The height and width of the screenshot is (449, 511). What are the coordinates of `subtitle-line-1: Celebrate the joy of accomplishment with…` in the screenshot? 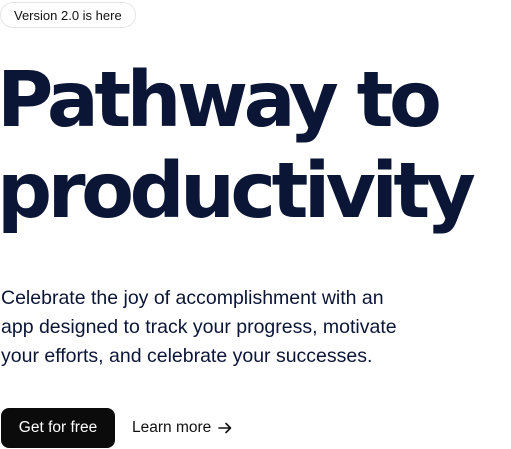 It's located at (192, 298).